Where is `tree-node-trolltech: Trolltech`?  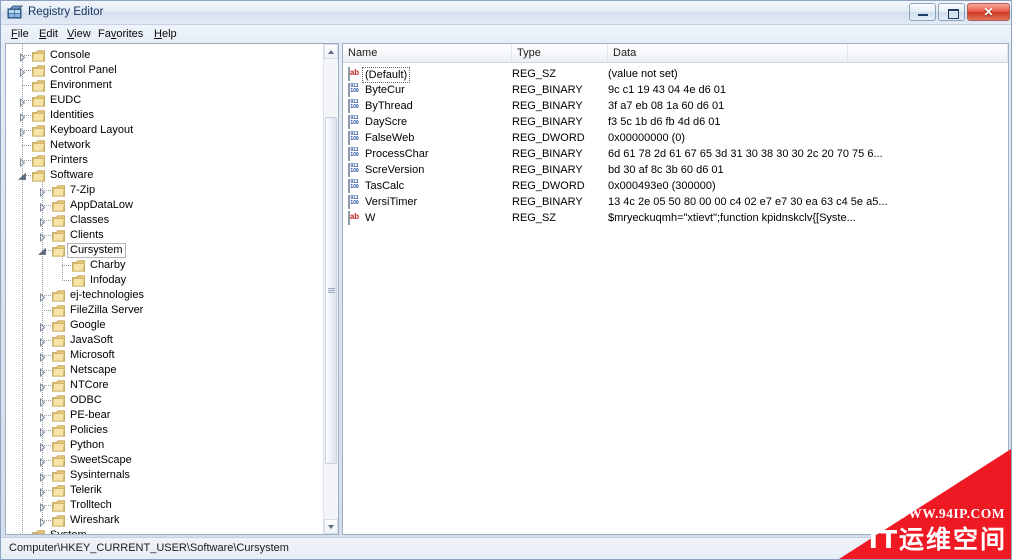 tree-node-trolltech: Trolltech is located at coordinates (161, 505).